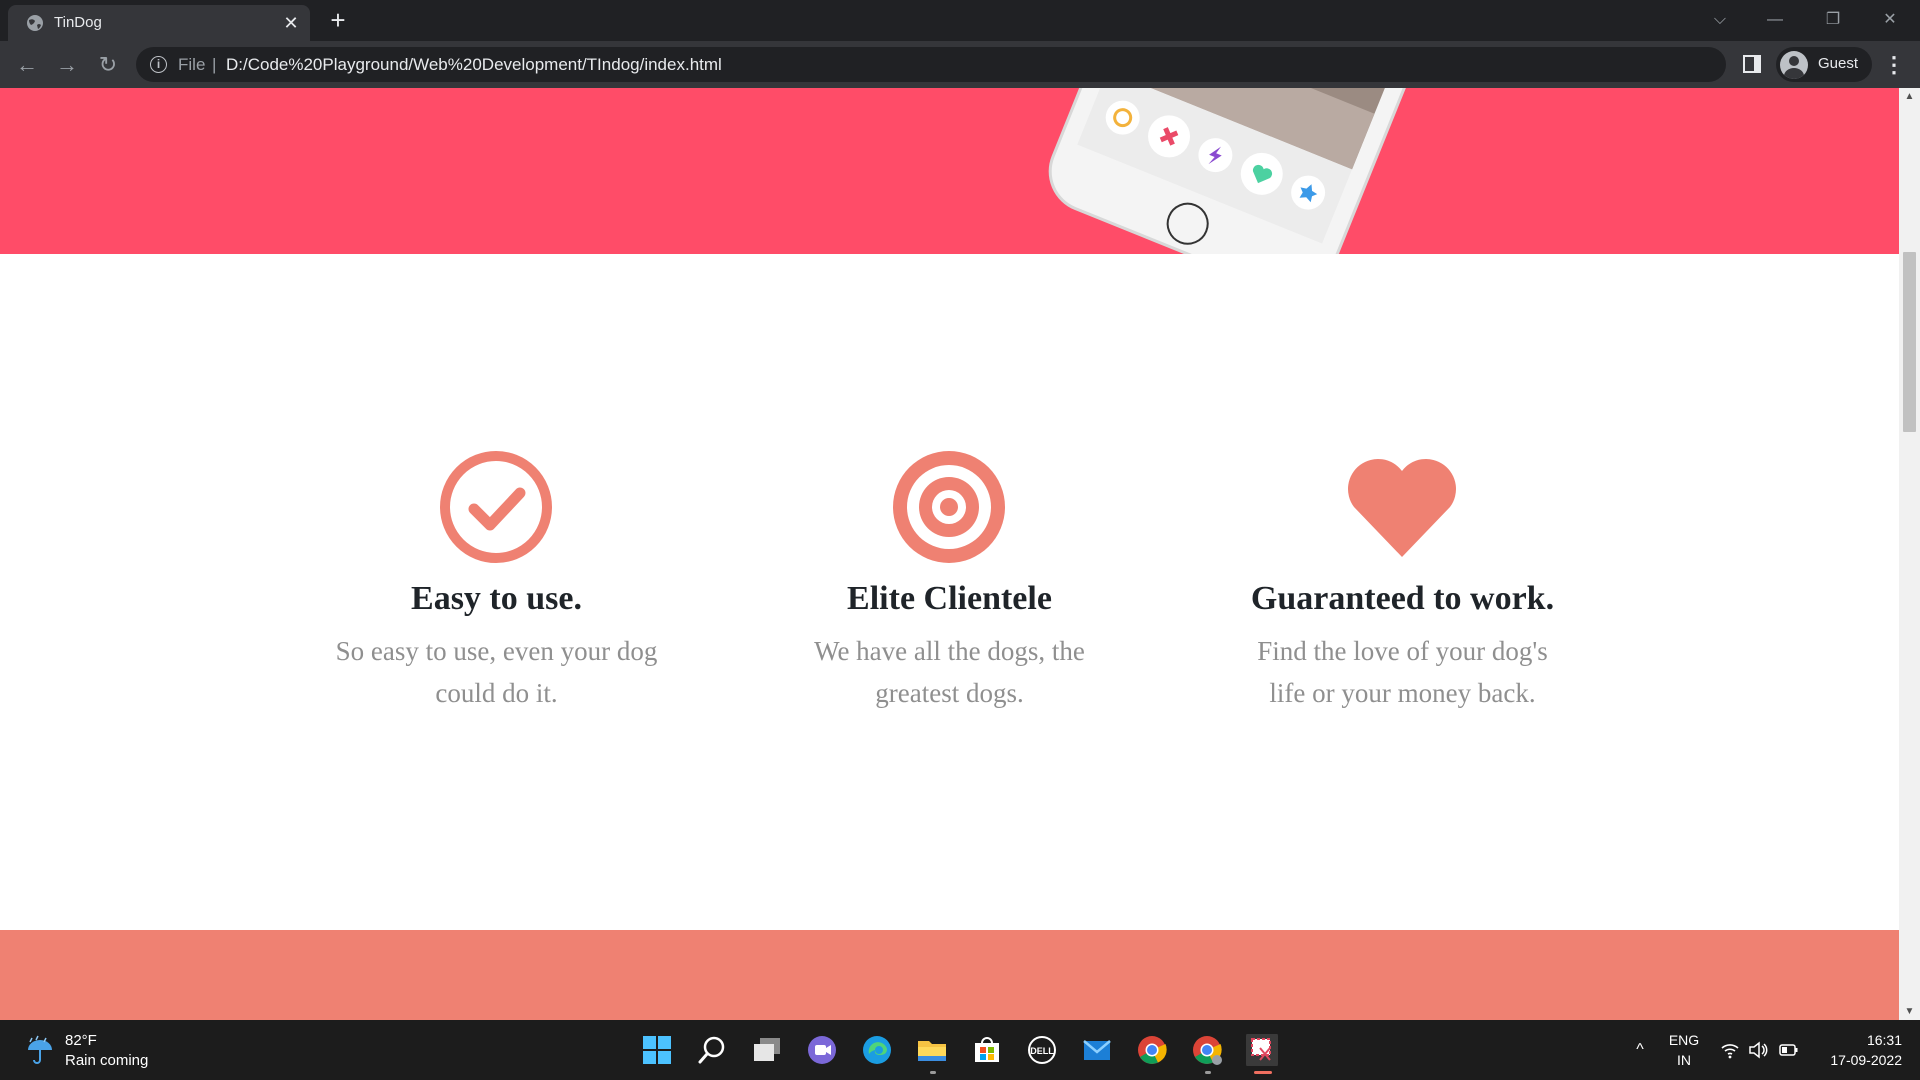 The width and height of the screenshot is (1920, 1080). Describe the element at coordinates (192, 64) in the screenshot. I see `address-scheme: File` at that location.